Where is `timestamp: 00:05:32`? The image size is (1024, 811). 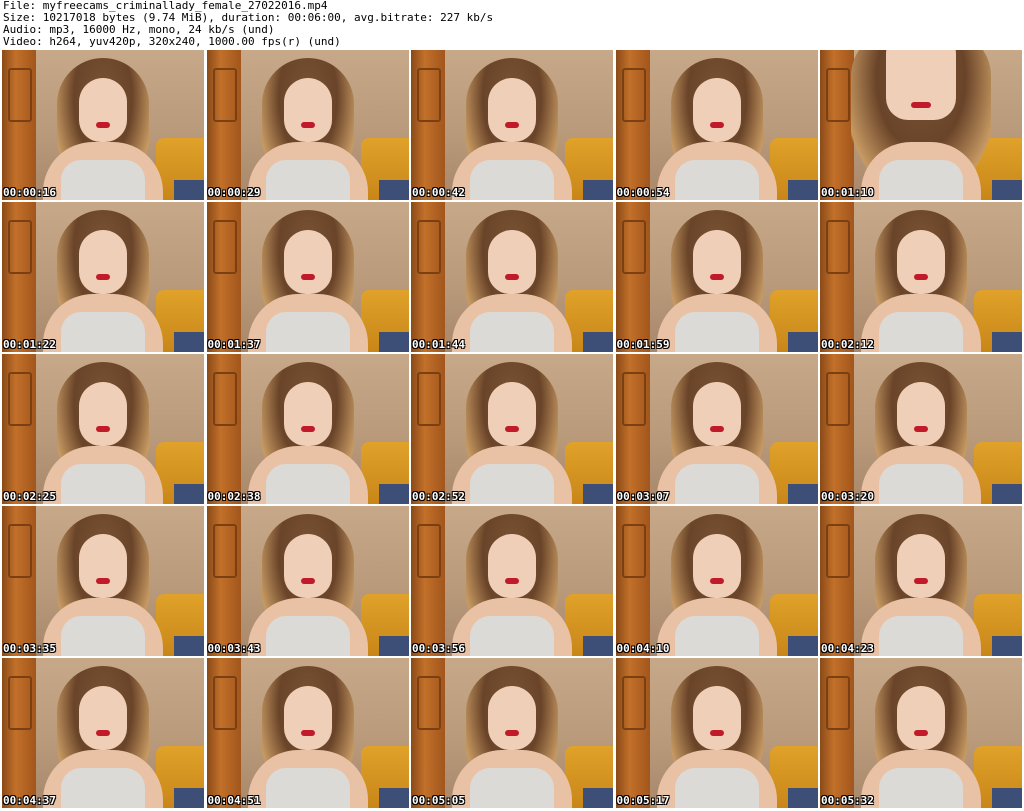 timestamp: 00:05:32 is located at coordinates (847, 800).